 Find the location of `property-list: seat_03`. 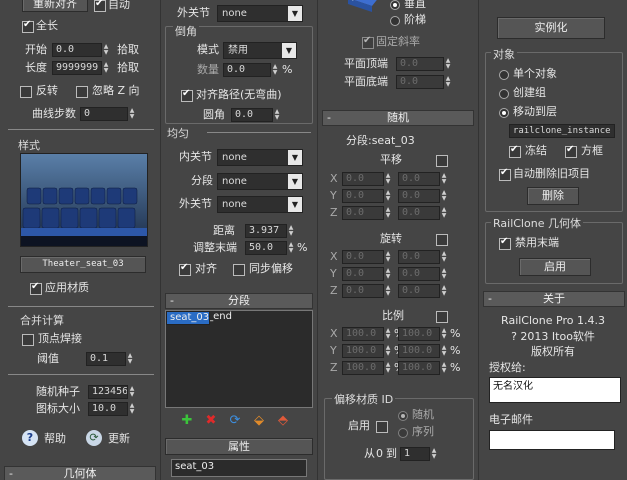

property-list: seat_03 is located at coordinates (239, 468).